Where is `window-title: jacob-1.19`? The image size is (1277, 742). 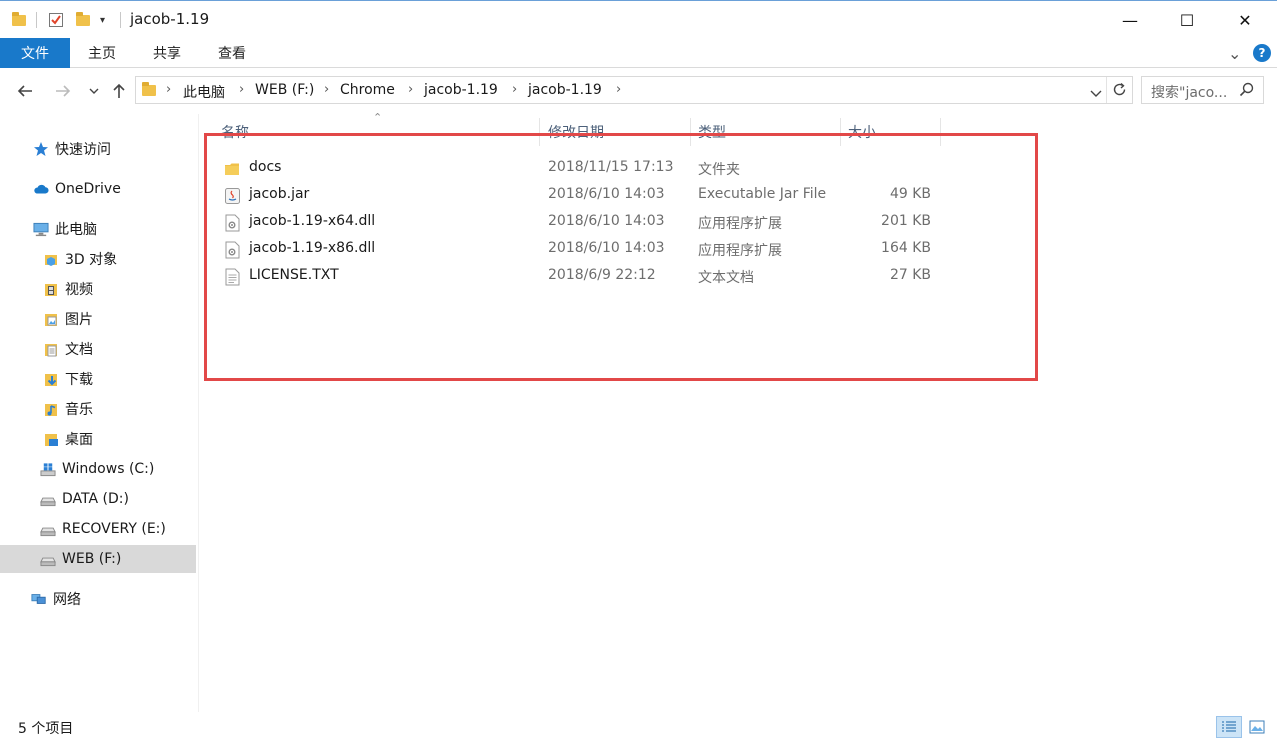 window-title: jacob-1.19 is located at coordinates (170, 19).